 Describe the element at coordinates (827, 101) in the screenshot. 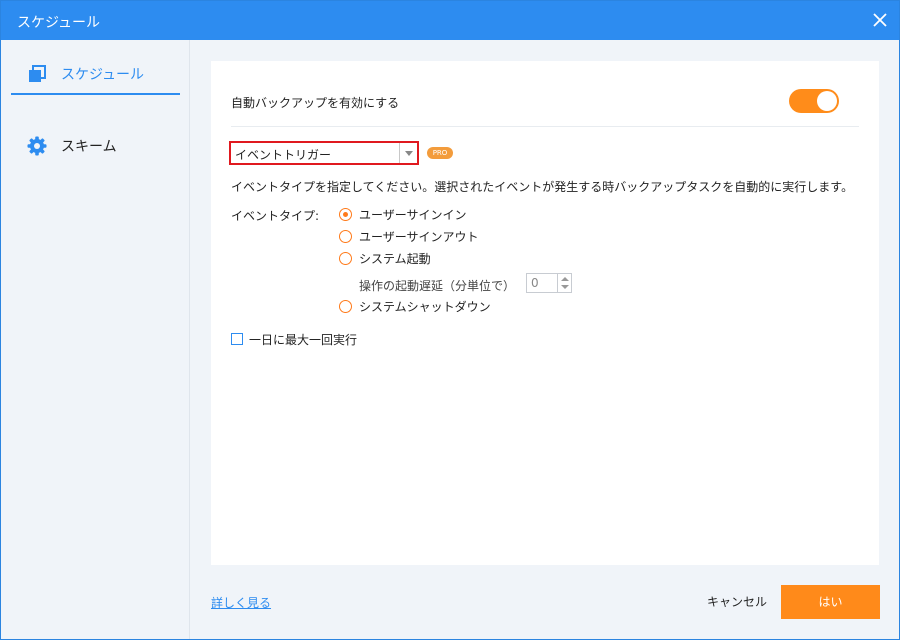

I see `toggle-knob` at that location.